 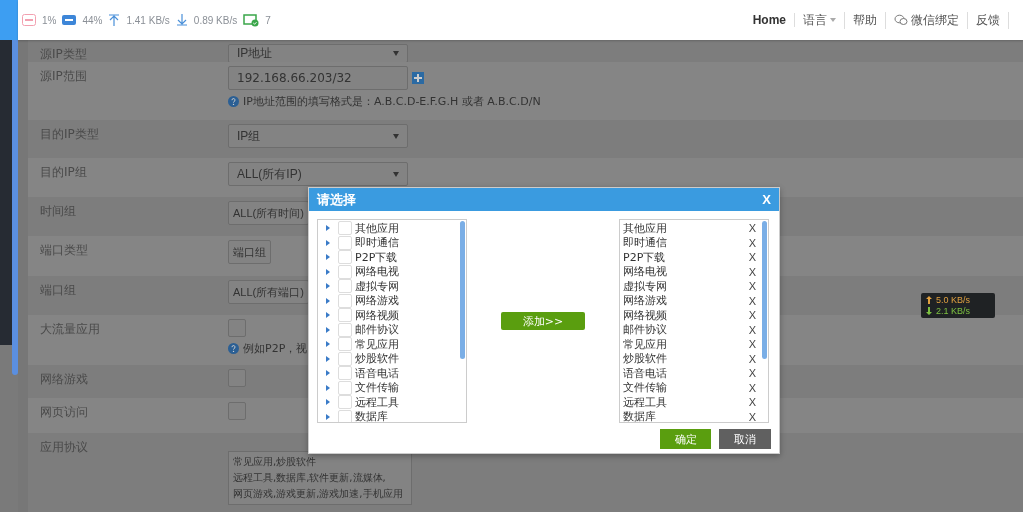 I want to click on category-label: 网络电视, so click(x=377, y=272).